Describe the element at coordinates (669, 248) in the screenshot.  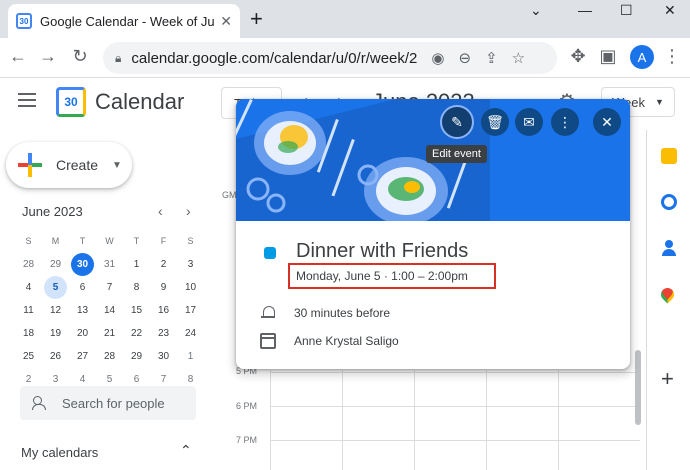
I see `contacts-icon` at that location.